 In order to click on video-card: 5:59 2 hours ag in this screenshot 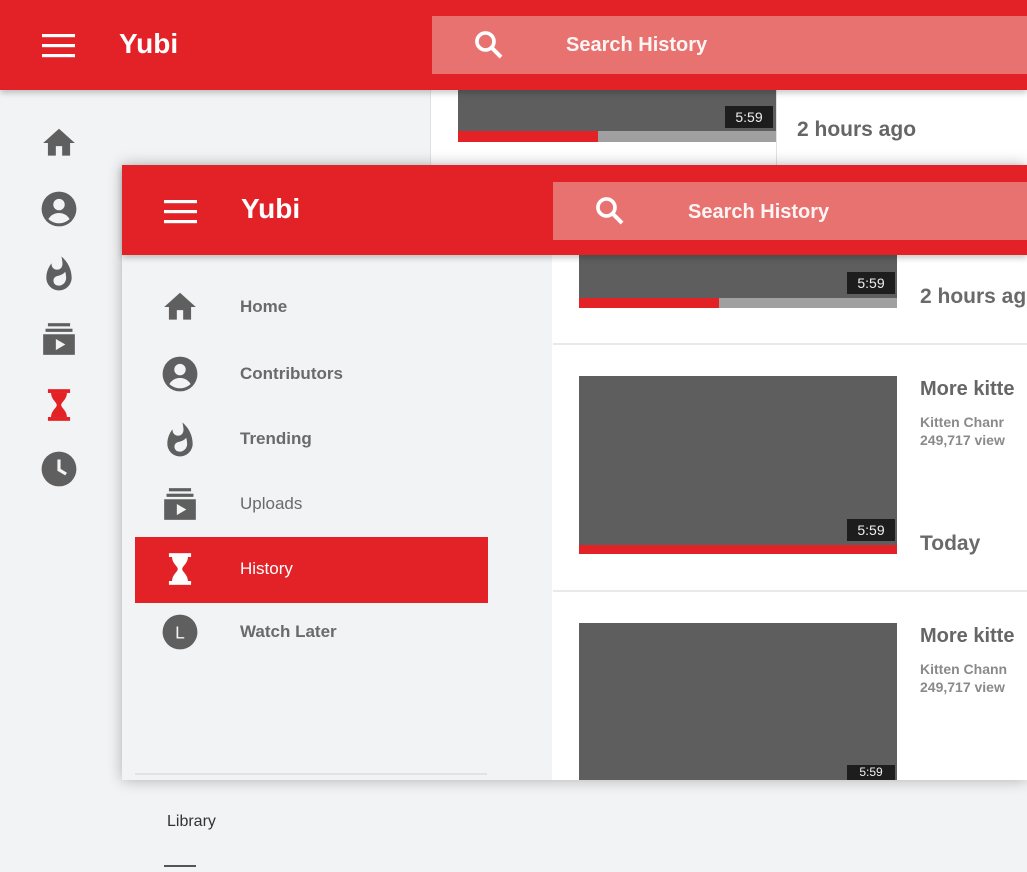, I will do `click(790, 299)`.